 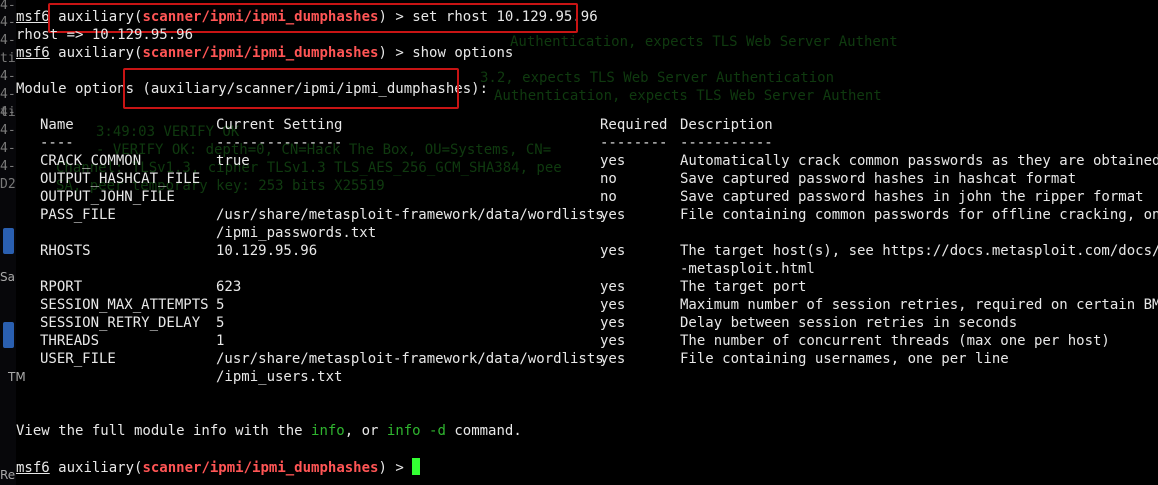 What do you see at coordinates (634, 143) in the screenshot?
I see `table-underline: --------` at bounding box center [634, 143].